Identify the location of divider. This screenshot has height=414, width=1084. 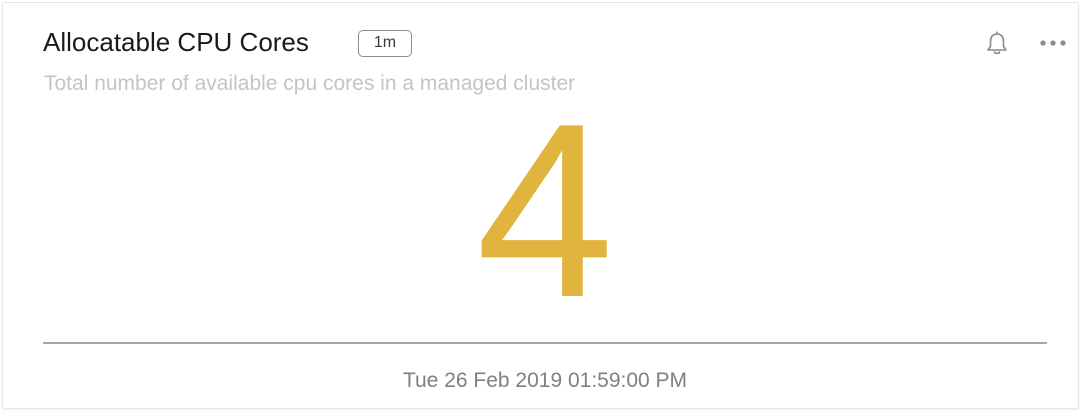
(545, 343).